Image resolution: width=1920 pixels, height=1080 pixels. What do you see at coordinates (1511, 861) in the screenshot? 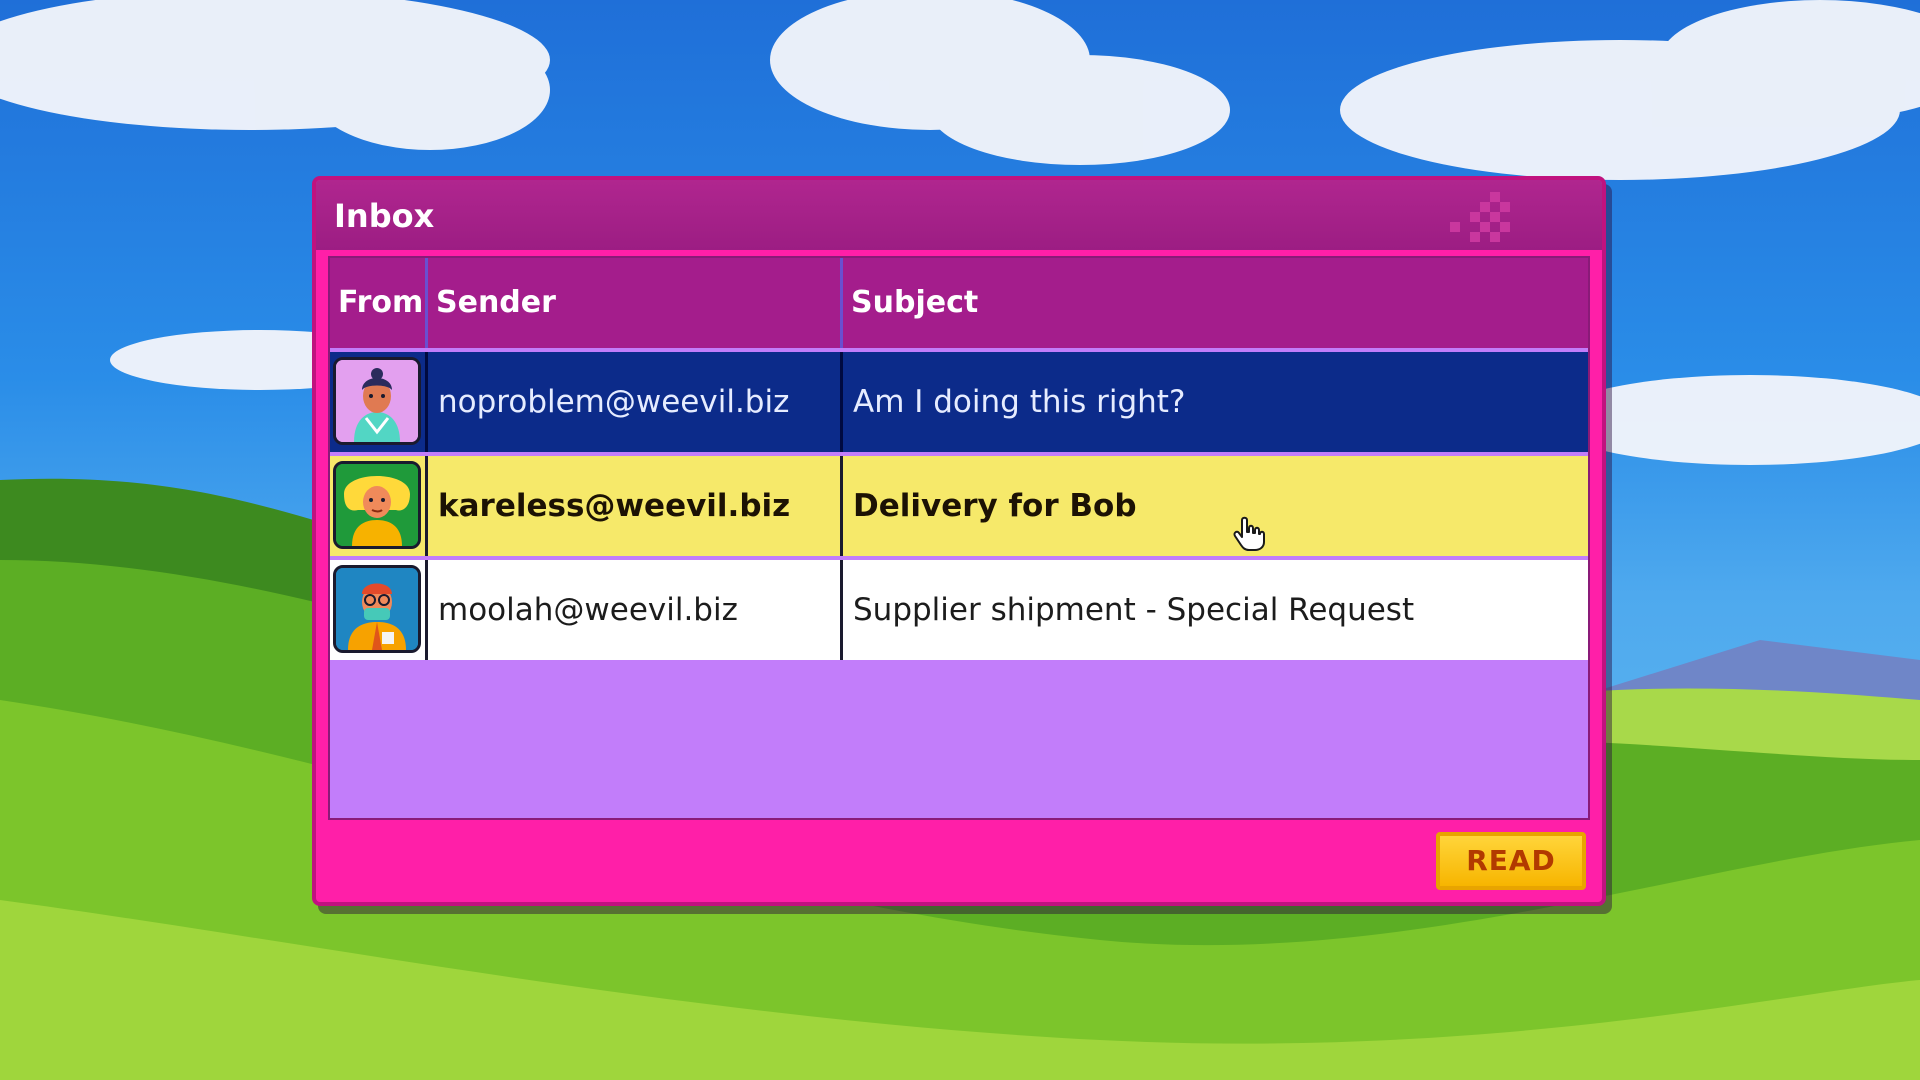
I see `read-button: READ` at bounding box center [1511, 861].